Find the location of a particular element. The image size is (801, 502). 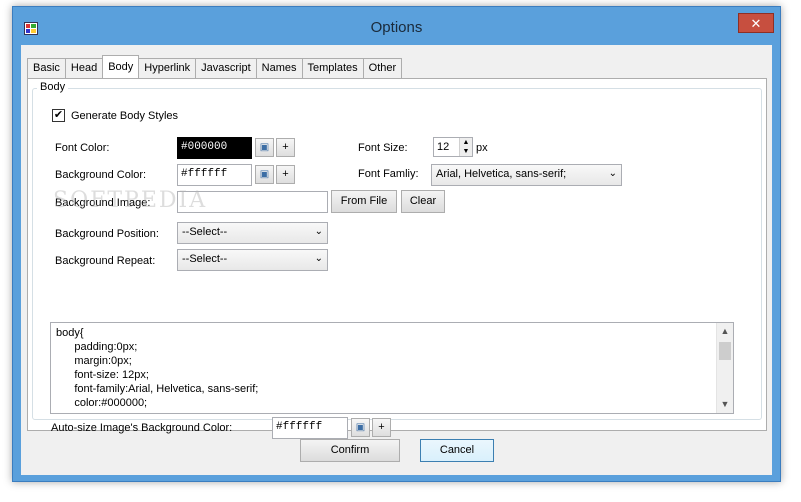

cancel-button: Cancel is located at coordinates (457, 450).